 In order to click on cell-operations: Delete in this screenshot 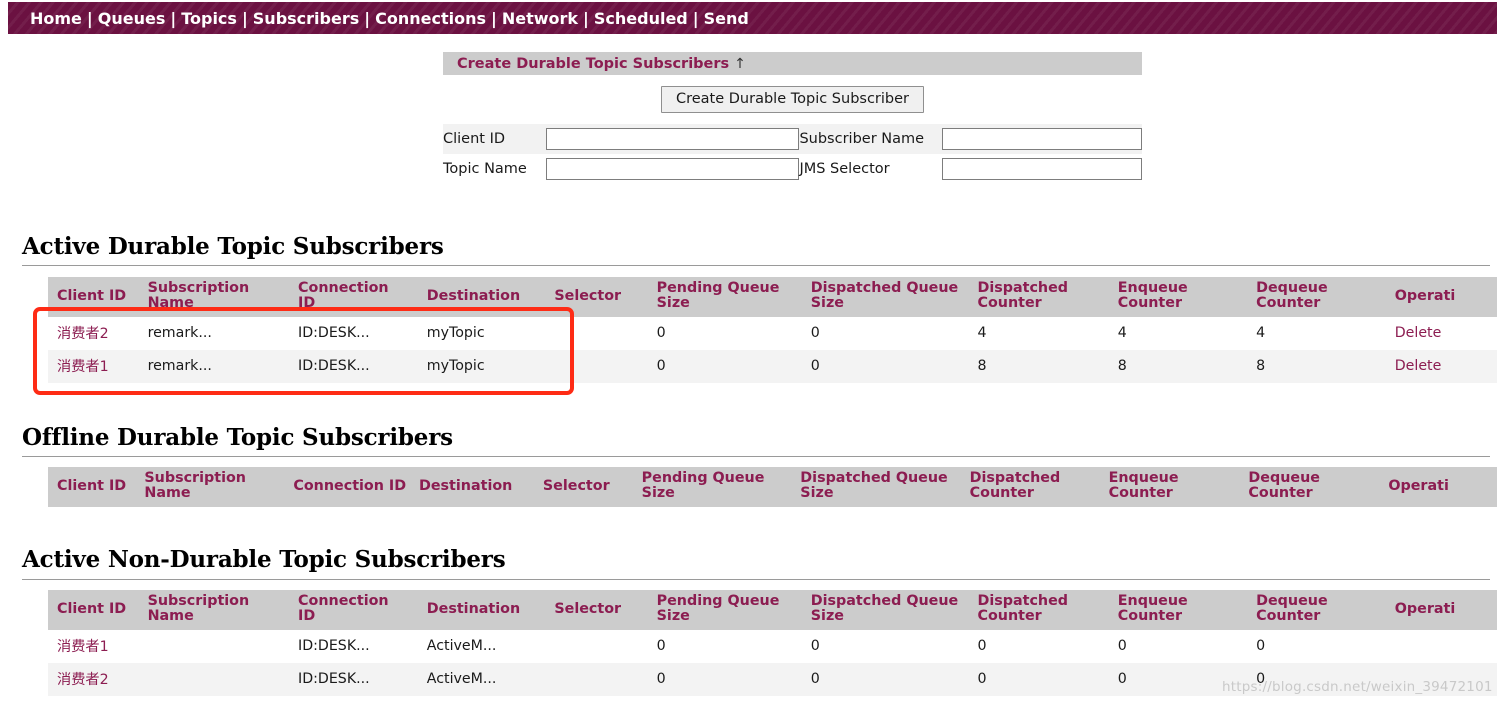, I will do `click(1441, 366)`.